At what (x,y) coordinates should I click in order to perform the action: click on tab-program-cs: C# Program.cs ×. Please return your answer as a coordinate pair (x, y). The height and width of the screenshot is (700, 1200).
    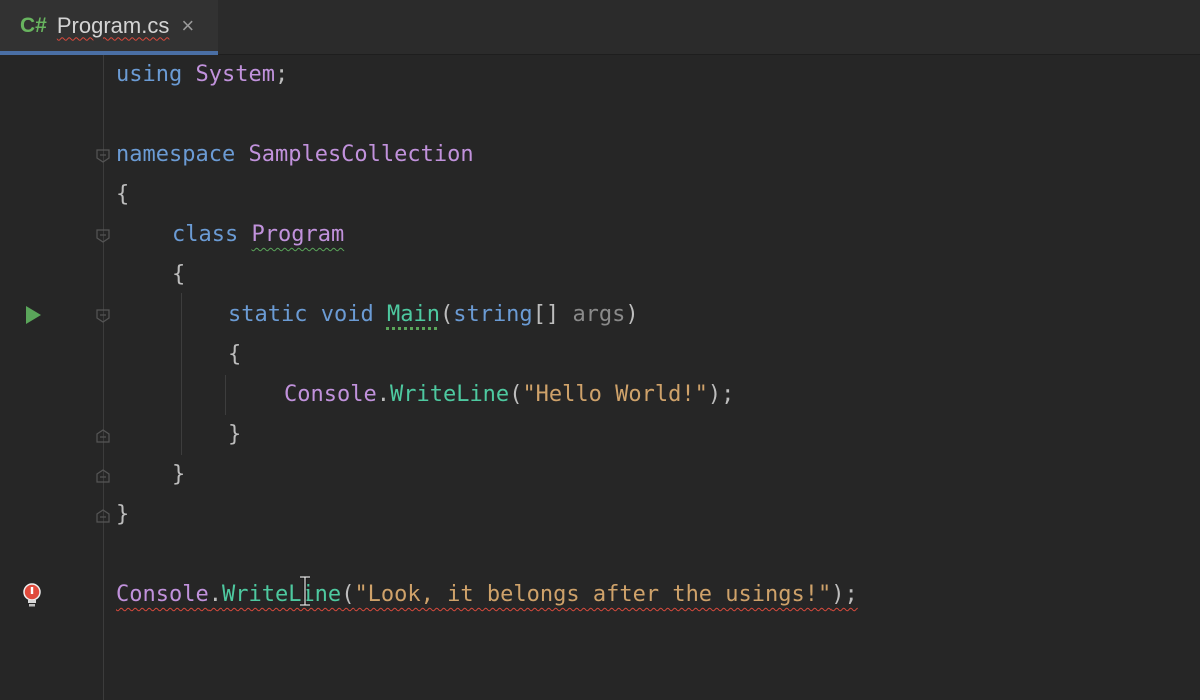
    Looking at the image, I should click on (109, 27).